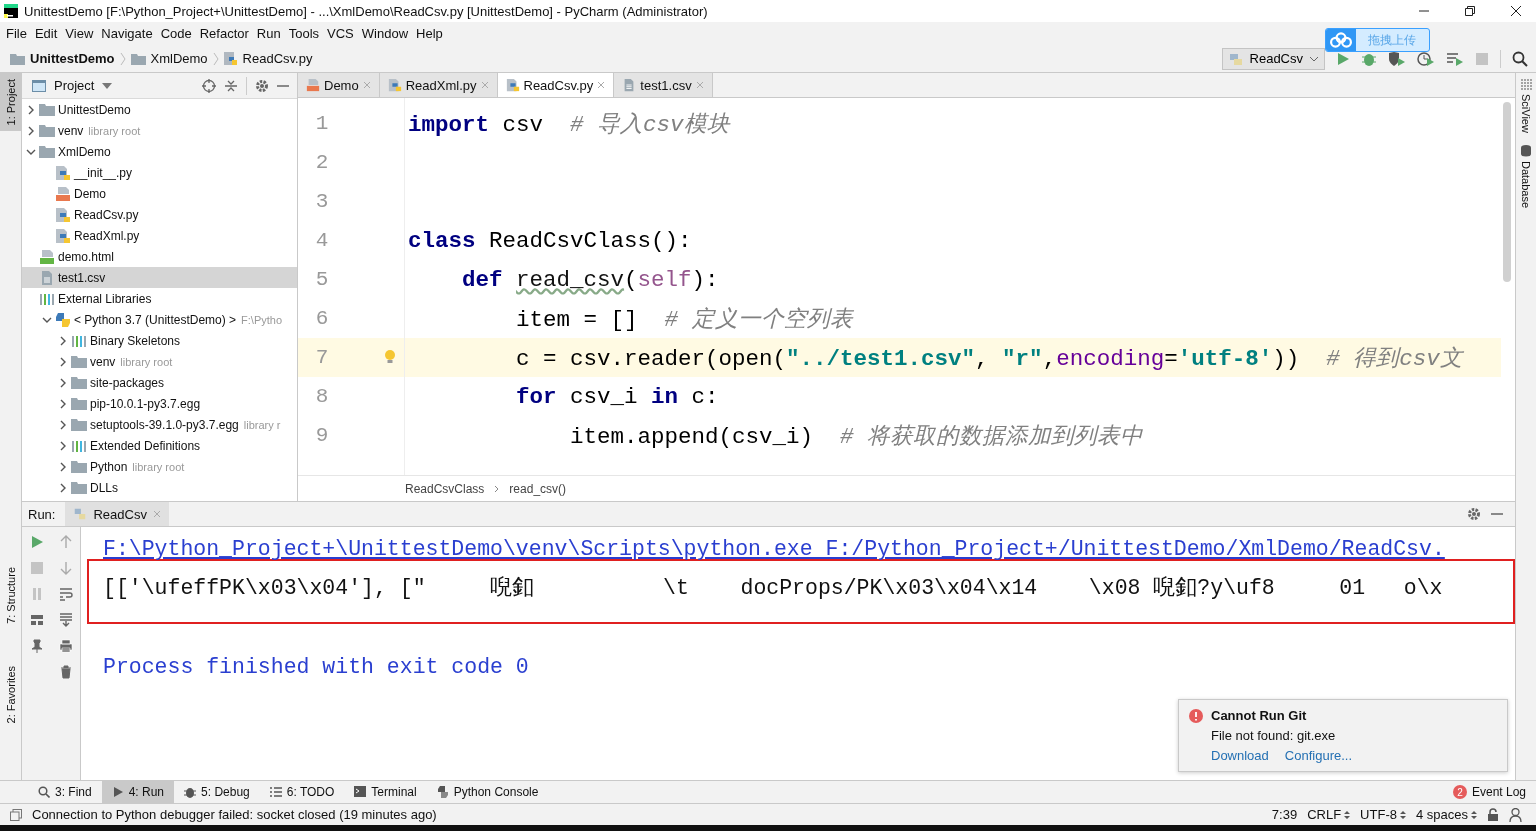 This screenshot has height=831, width=1536. Describe the element at coordinates (316, 667) in the screenshot. I see `console-line: Process finished with exit code 0` at that location.